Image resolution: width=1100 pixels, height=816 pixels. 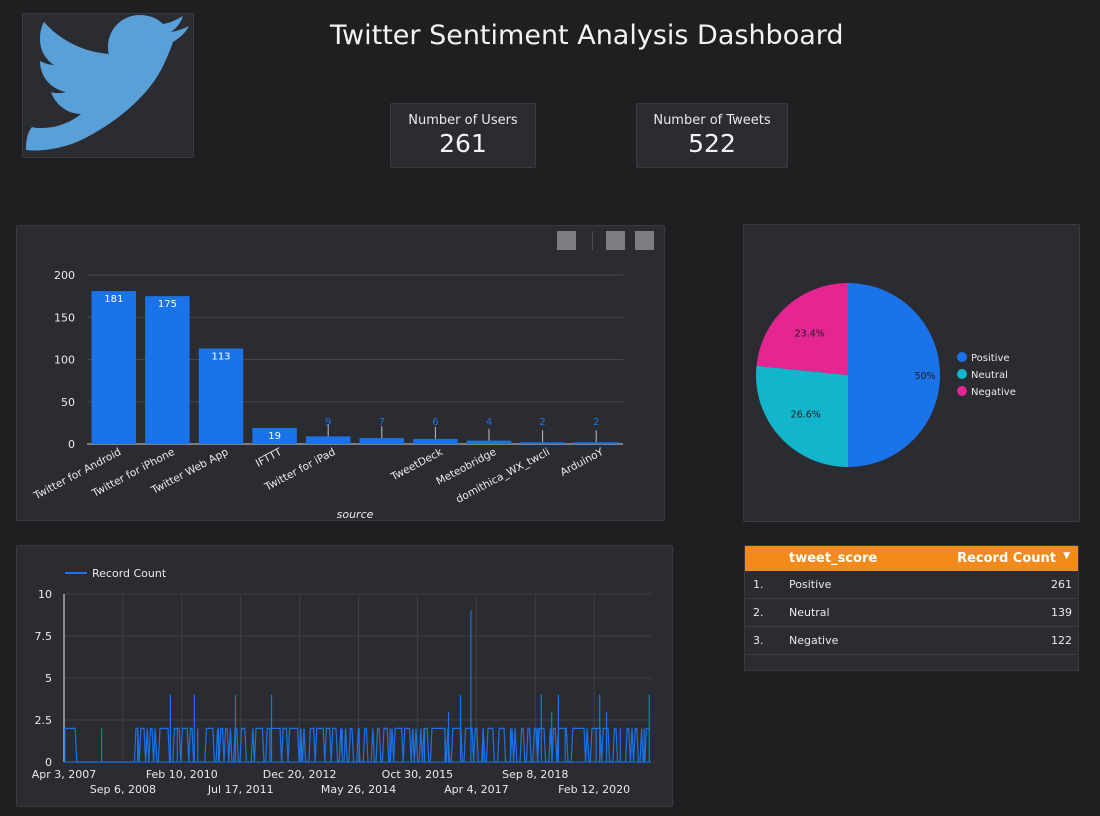 What do you see at coordinates (355, 514) in the screenshot?
I see `x-axis-title: source` at bounding box center [355, 514].